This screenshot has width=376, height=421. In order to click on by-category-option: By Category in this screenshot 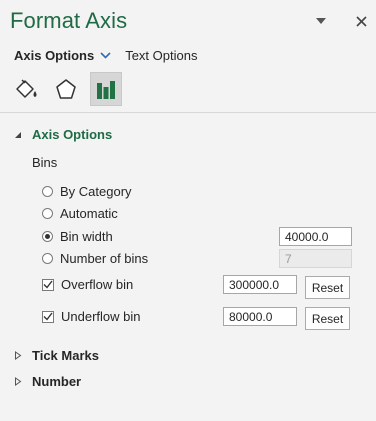, I will do `click(87, 191)`.